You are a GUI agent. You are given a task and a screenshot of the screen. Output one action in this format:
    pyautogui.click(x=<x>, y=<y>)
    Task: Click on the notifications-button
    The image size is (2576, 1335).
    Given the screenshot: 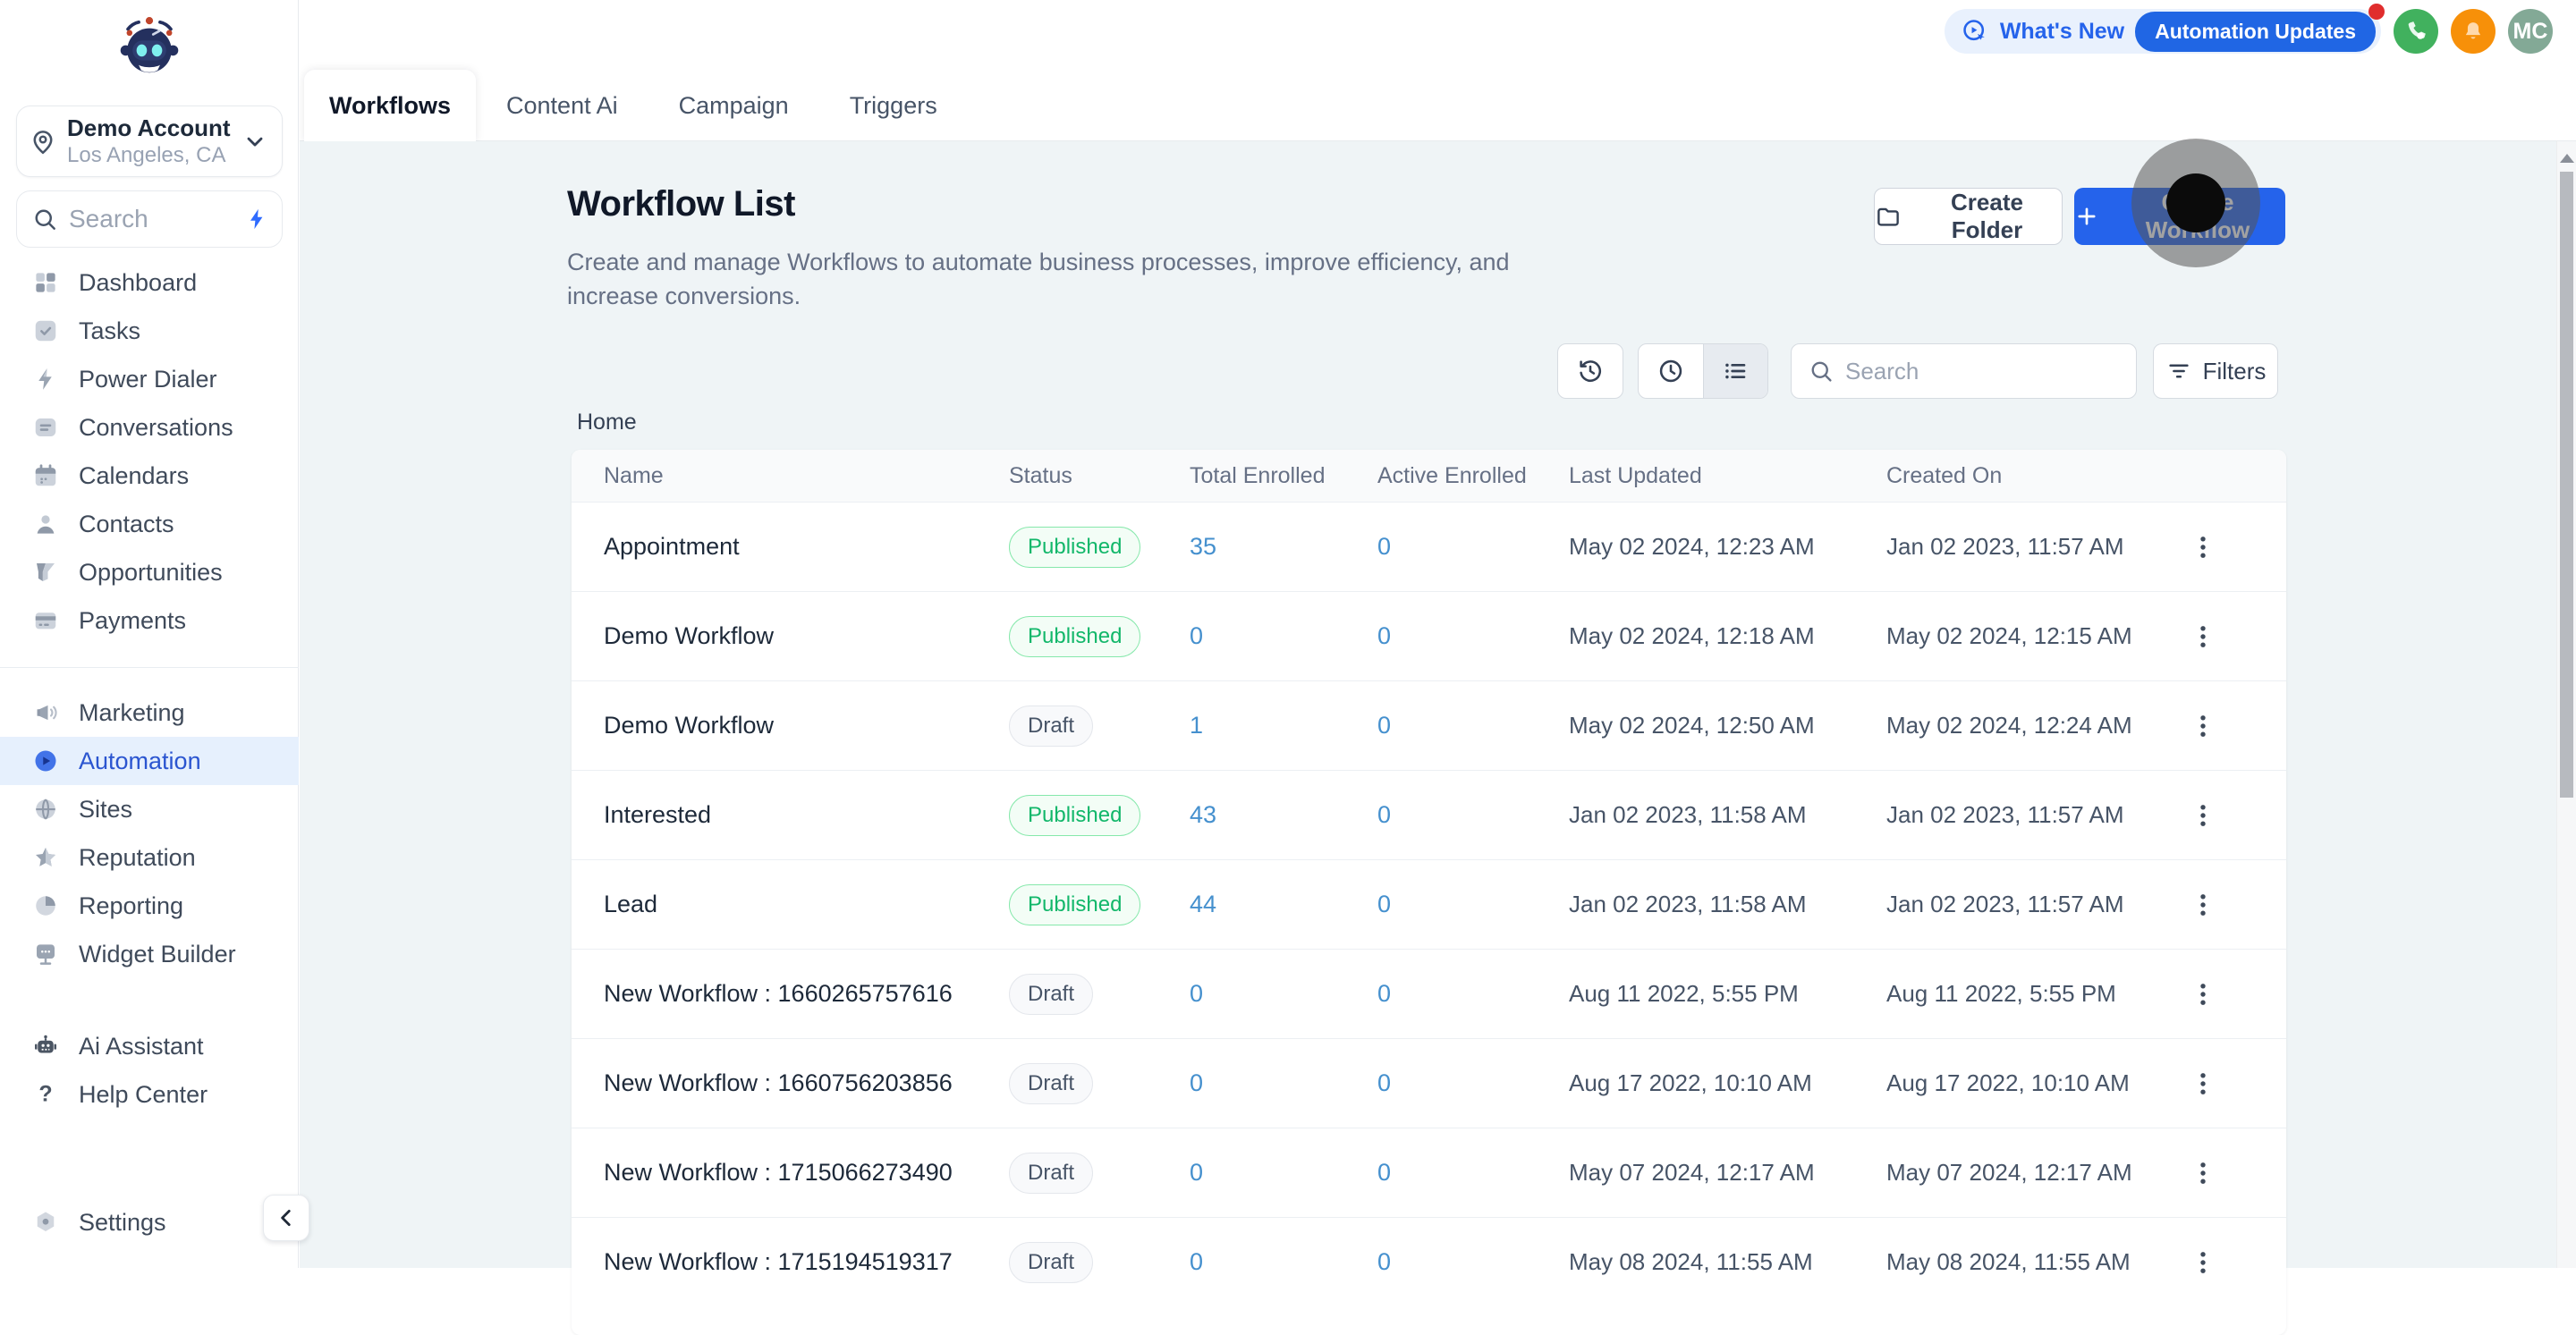 What is the action you would take?
    pyautogui.click(x=2473, y=32)
    